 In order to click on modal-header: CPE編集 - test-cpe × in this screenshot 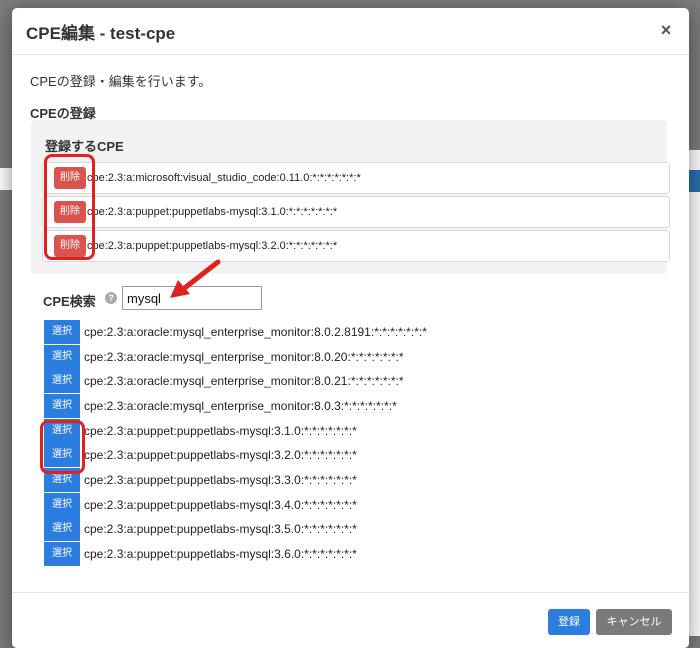, I will do `click(350, 31)`.